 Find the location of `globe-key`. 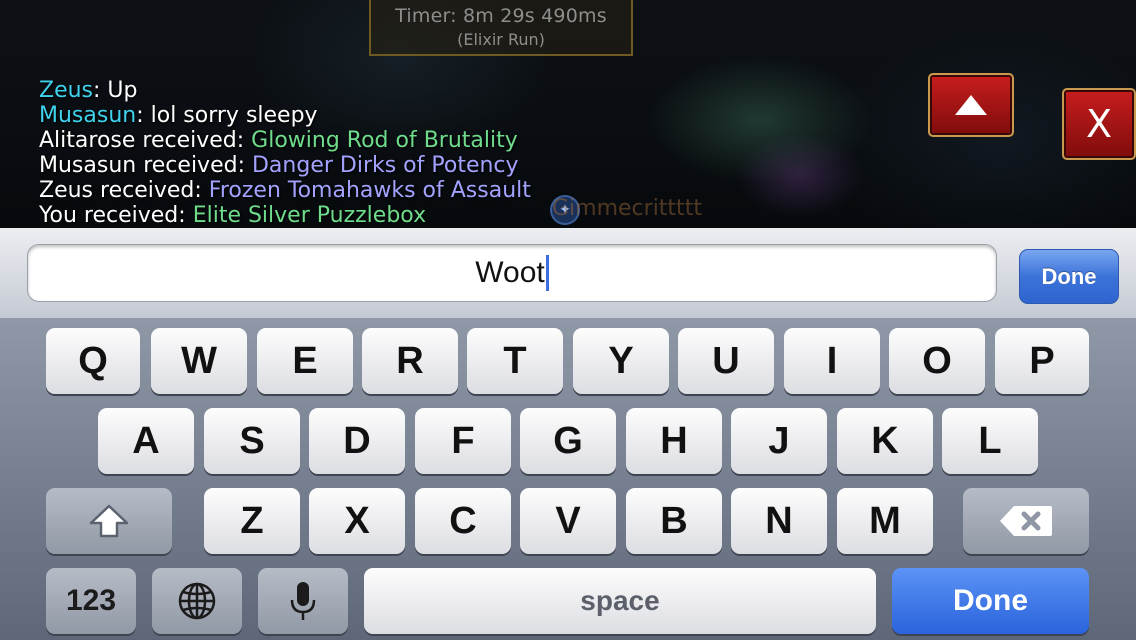

globe-key is located at coordinates (197, 601).